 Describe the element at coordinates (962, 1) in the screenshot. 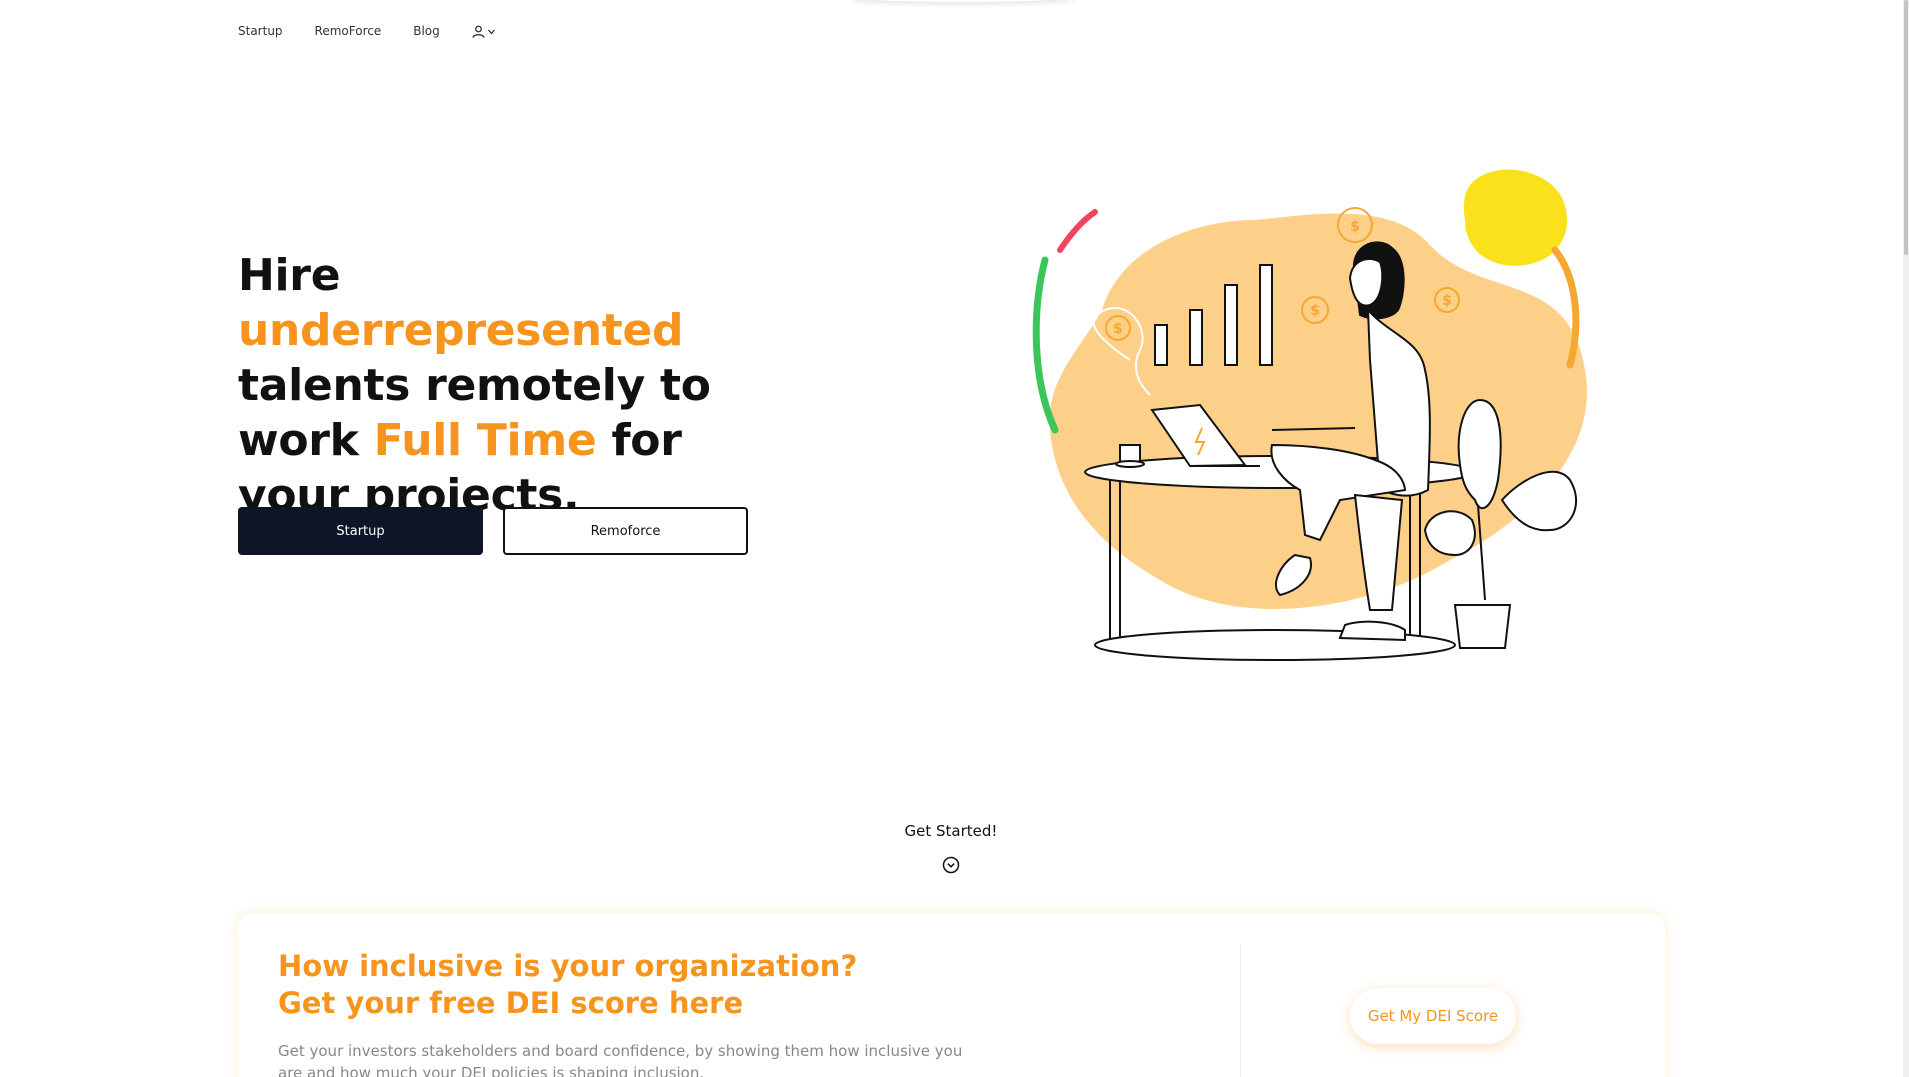

I see `top-edge-shadow` at that location.